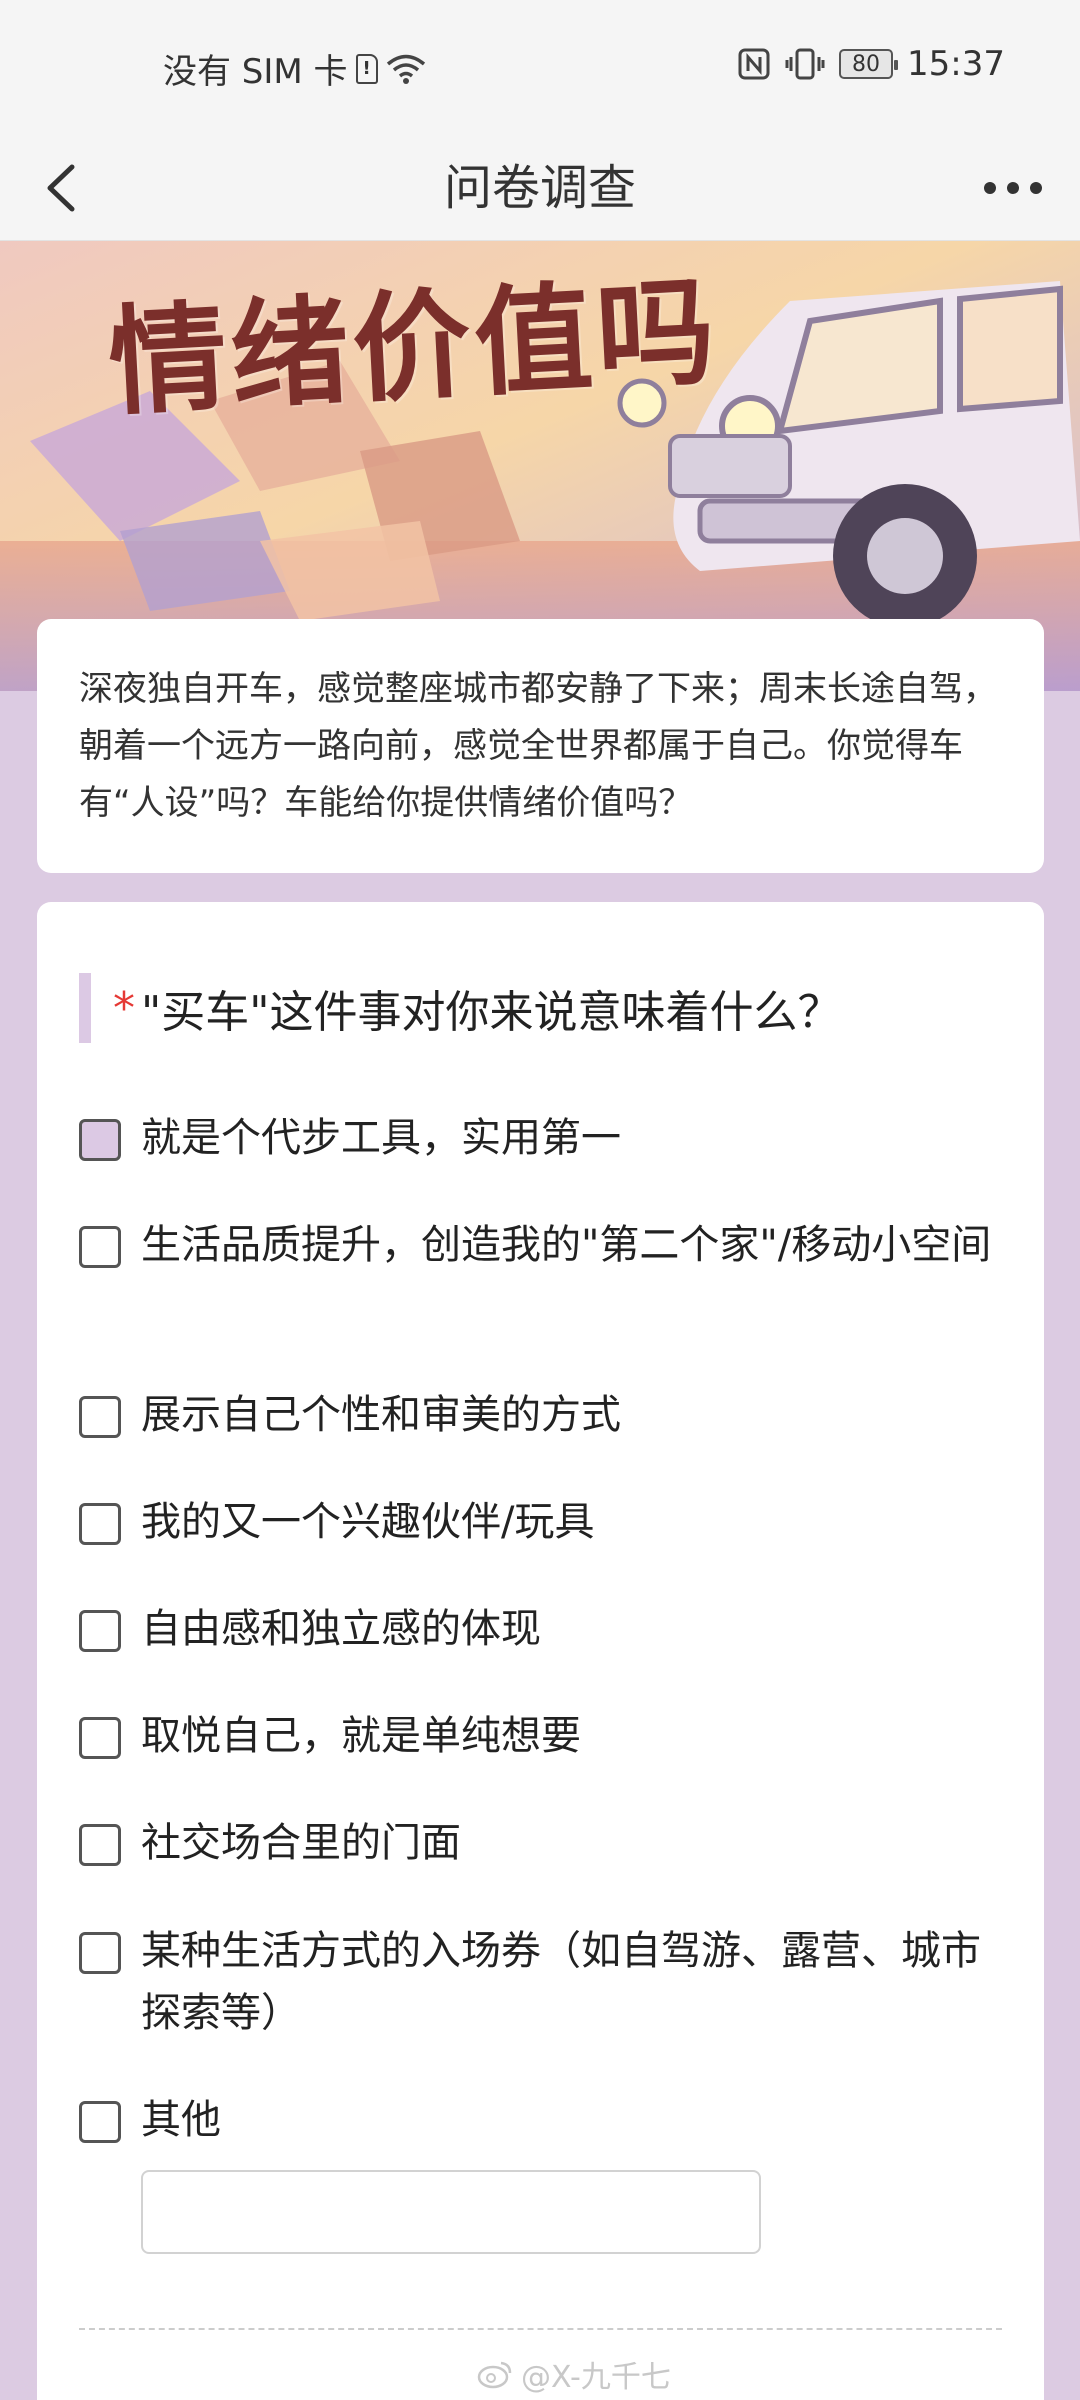  Describe the element at coordinates (361, 1736) in the screenshot. I see `option-label: 取悦自己，就是单纯想要` at that location.